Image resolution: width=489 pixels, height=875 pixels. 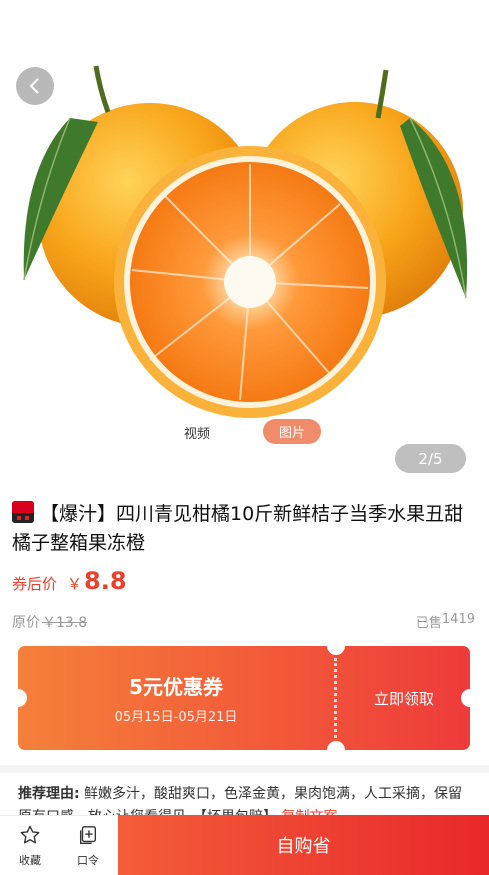 I want to click on price-value: 8.8, so click(x=105, y=581).